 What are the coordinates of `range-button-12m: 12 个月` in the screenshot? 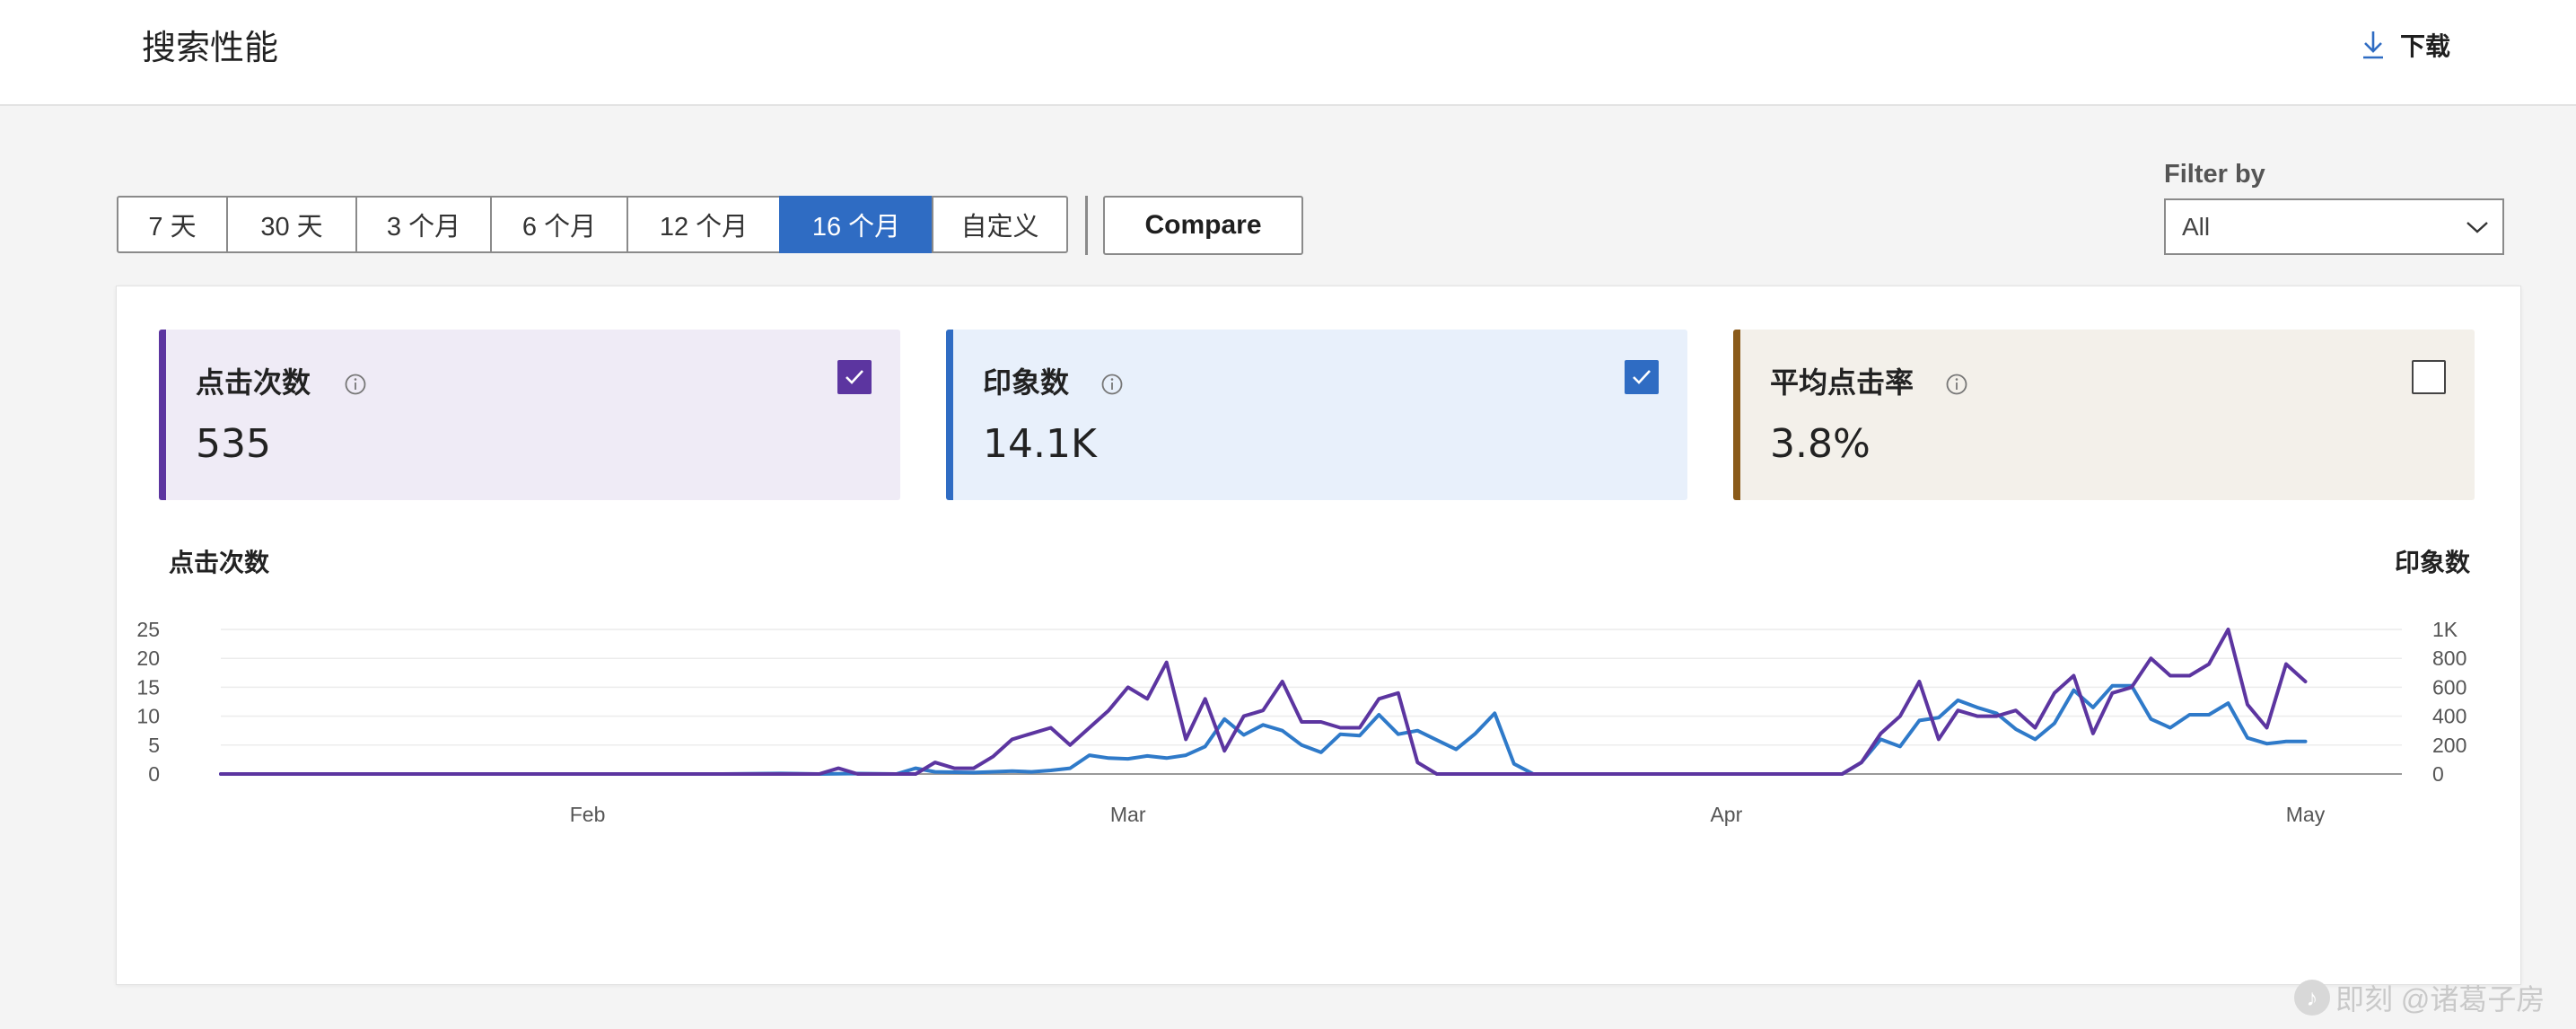 It's located at (703, 224).